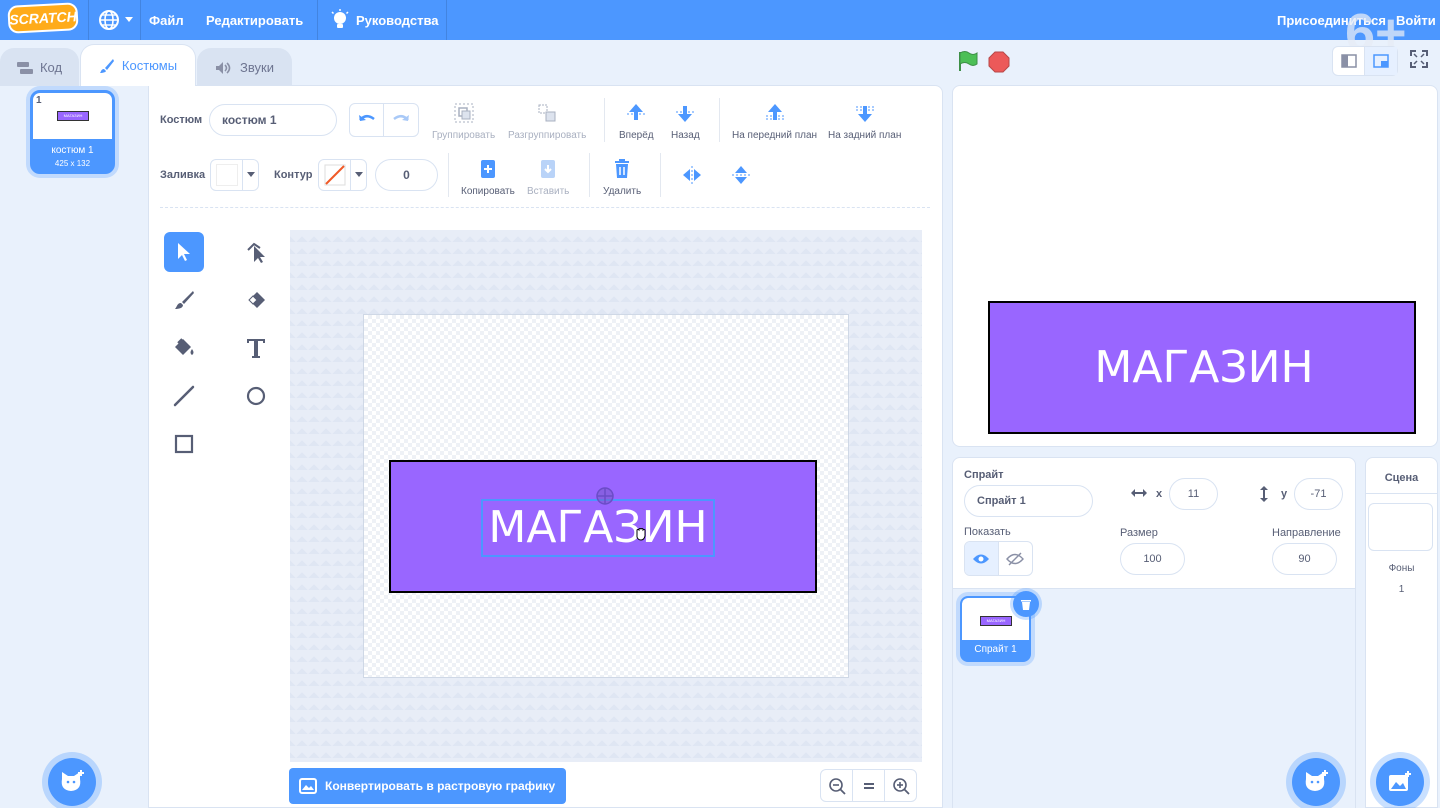 This screenshot has height=808, width=1440. What do you see at coordinates (984, 475) in the screenshot?
I see `sprite-label: Спрайт` at bounding box center [984, 475].